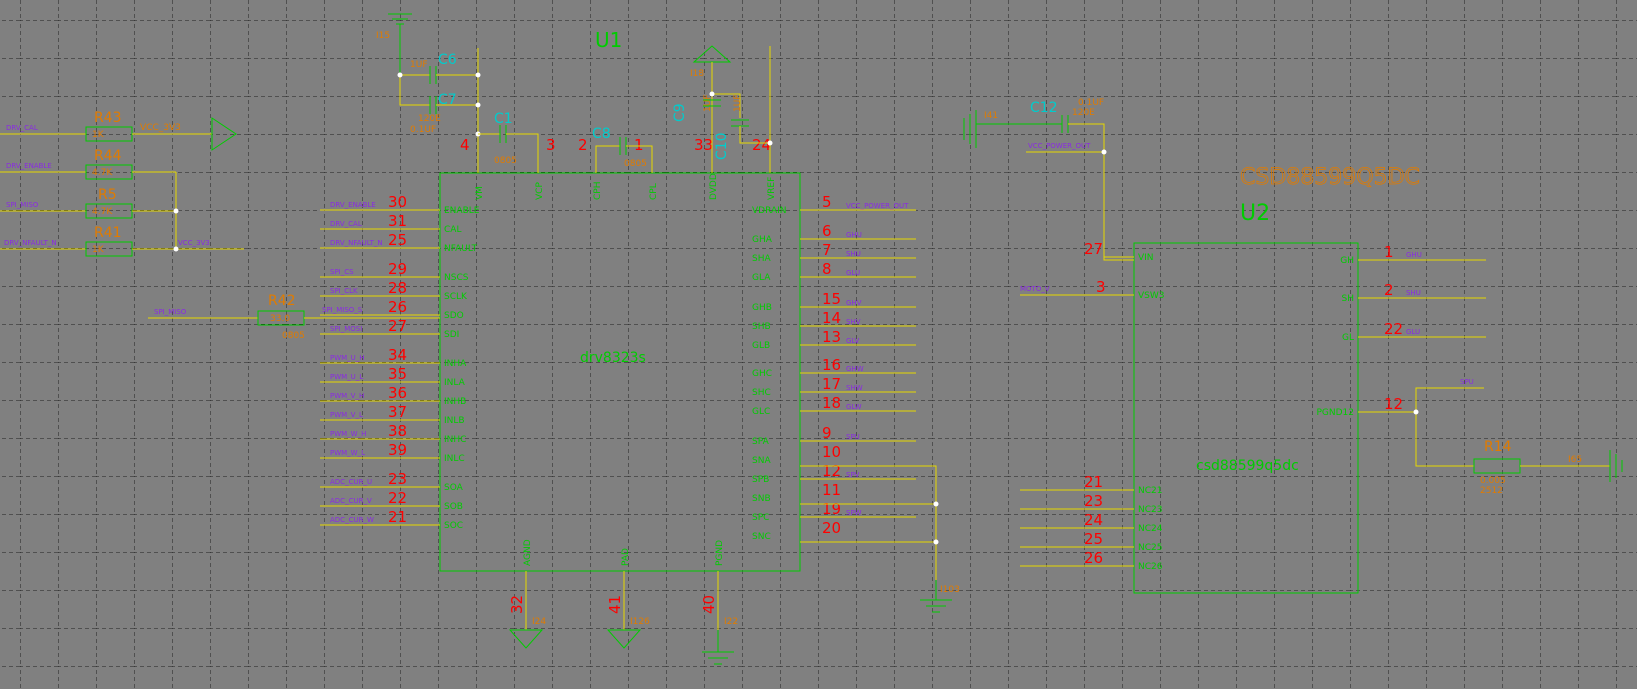 The image size is (1637, 689). I want to click on u1-pin-net: DRV_NFAULT_N, so click(356, 243).